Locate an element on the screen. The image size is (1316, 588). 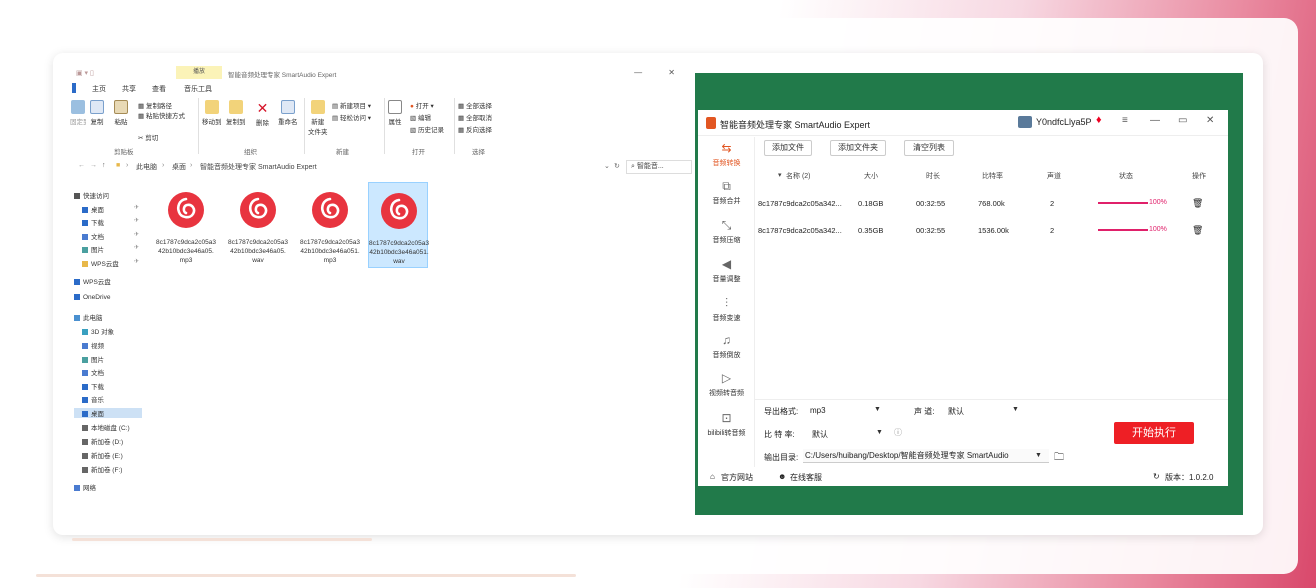
home-icon: ⌂ is located at coordinates (712, 476).